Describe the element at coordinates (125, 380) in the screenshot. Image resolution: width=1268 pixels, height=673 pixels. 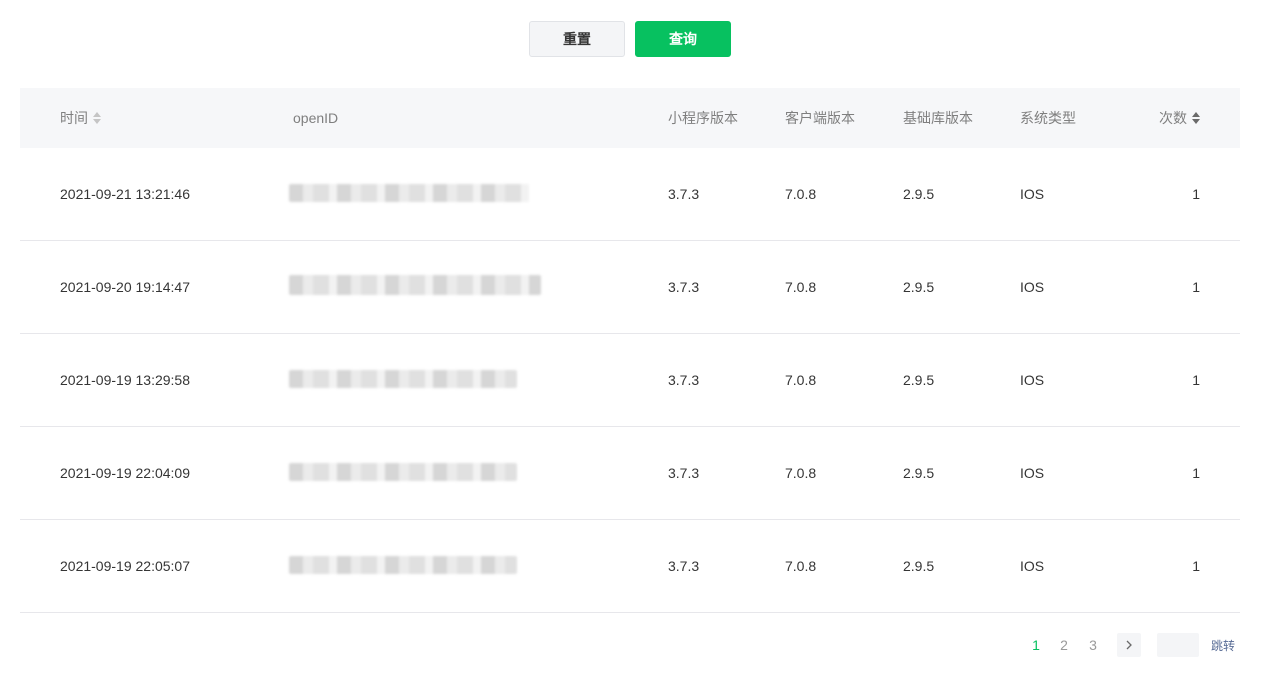
I see `cell-time: 2021-09-19 13:29:58` at that location.